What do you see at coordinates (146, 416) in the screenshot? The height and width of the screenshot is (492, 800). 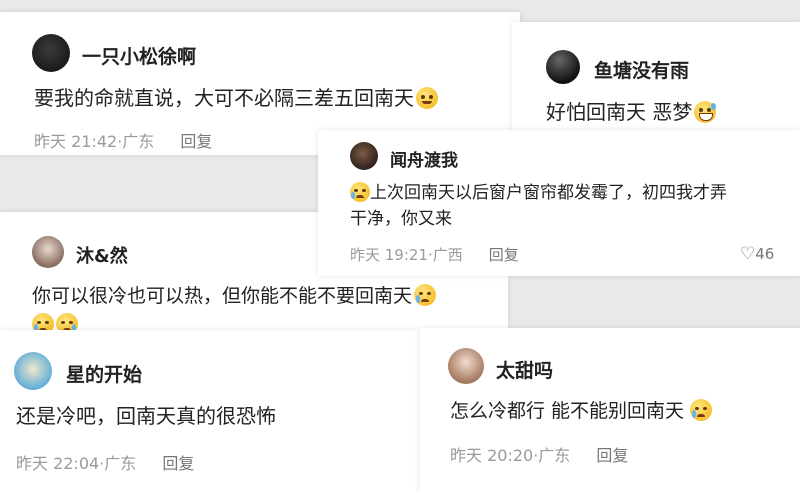 I see `comment-text: 还是冷吧，回南天真的很恐怖` at bounding box center [146, 416].